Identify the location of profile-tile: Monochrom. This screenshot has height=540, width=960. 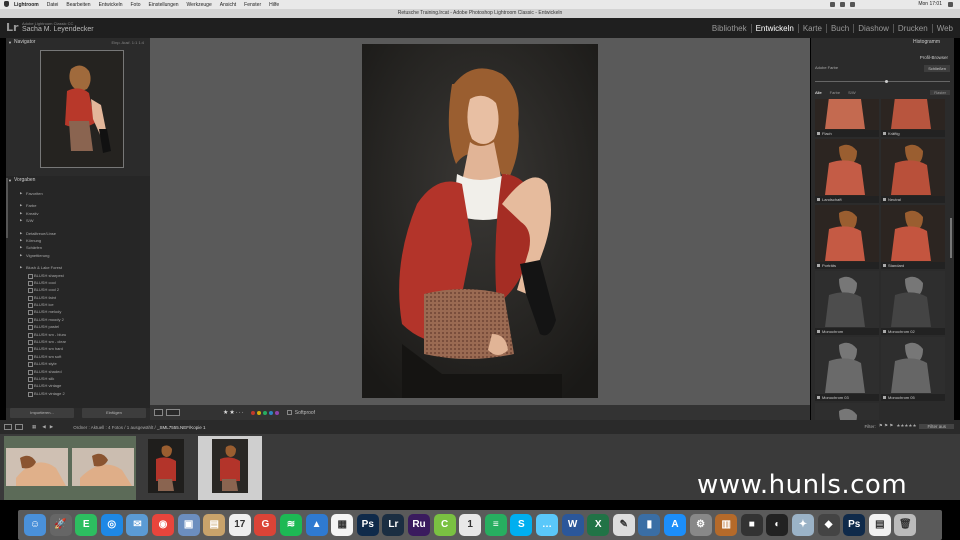
(847, 303).